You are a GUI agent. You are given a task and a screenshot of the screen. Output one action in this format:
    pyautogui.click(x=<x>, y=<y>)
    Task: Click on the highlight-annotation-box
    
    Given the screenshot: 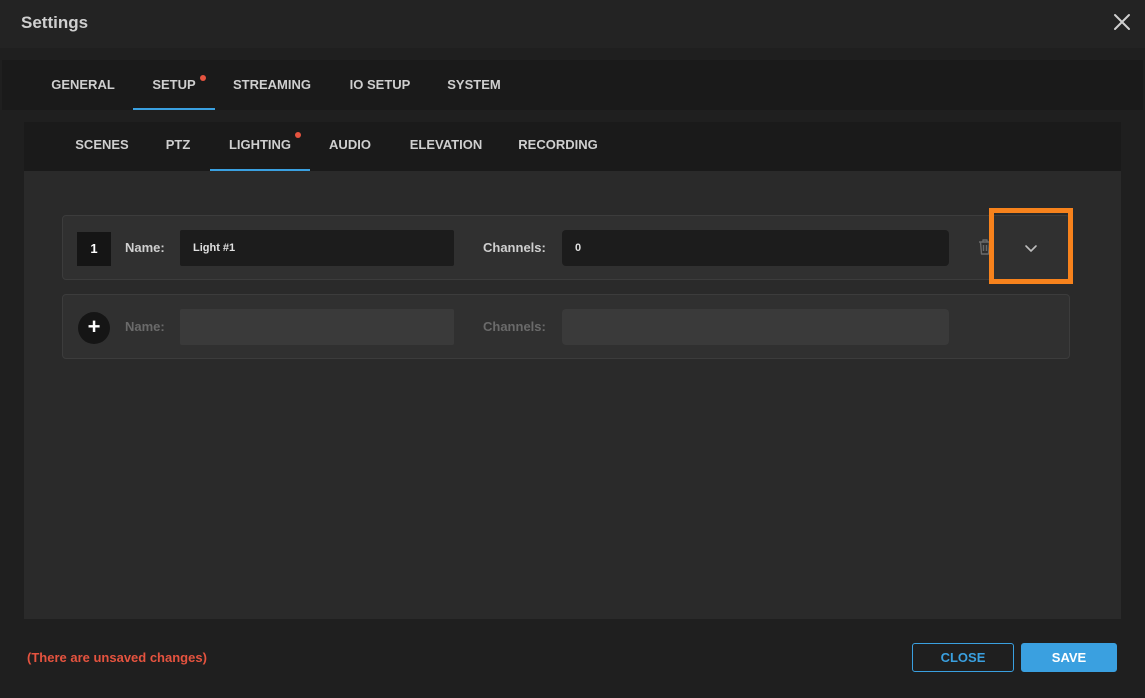 What is the action you would take?
    pyautogui.click(x=1031, y=246)
    